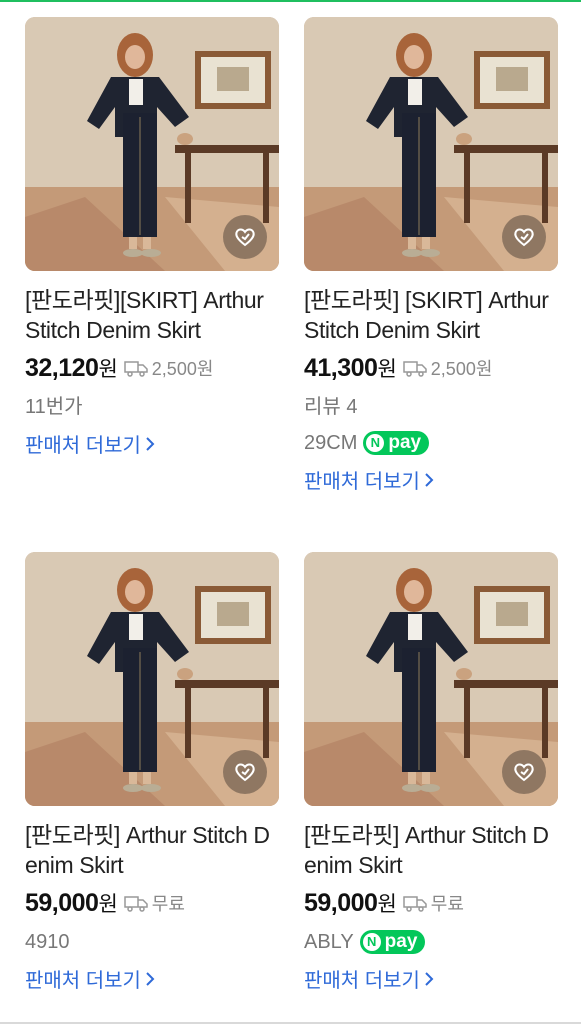 The image size is (581, 1024). I want to click on product-price: 41,300, so click(341, 367).